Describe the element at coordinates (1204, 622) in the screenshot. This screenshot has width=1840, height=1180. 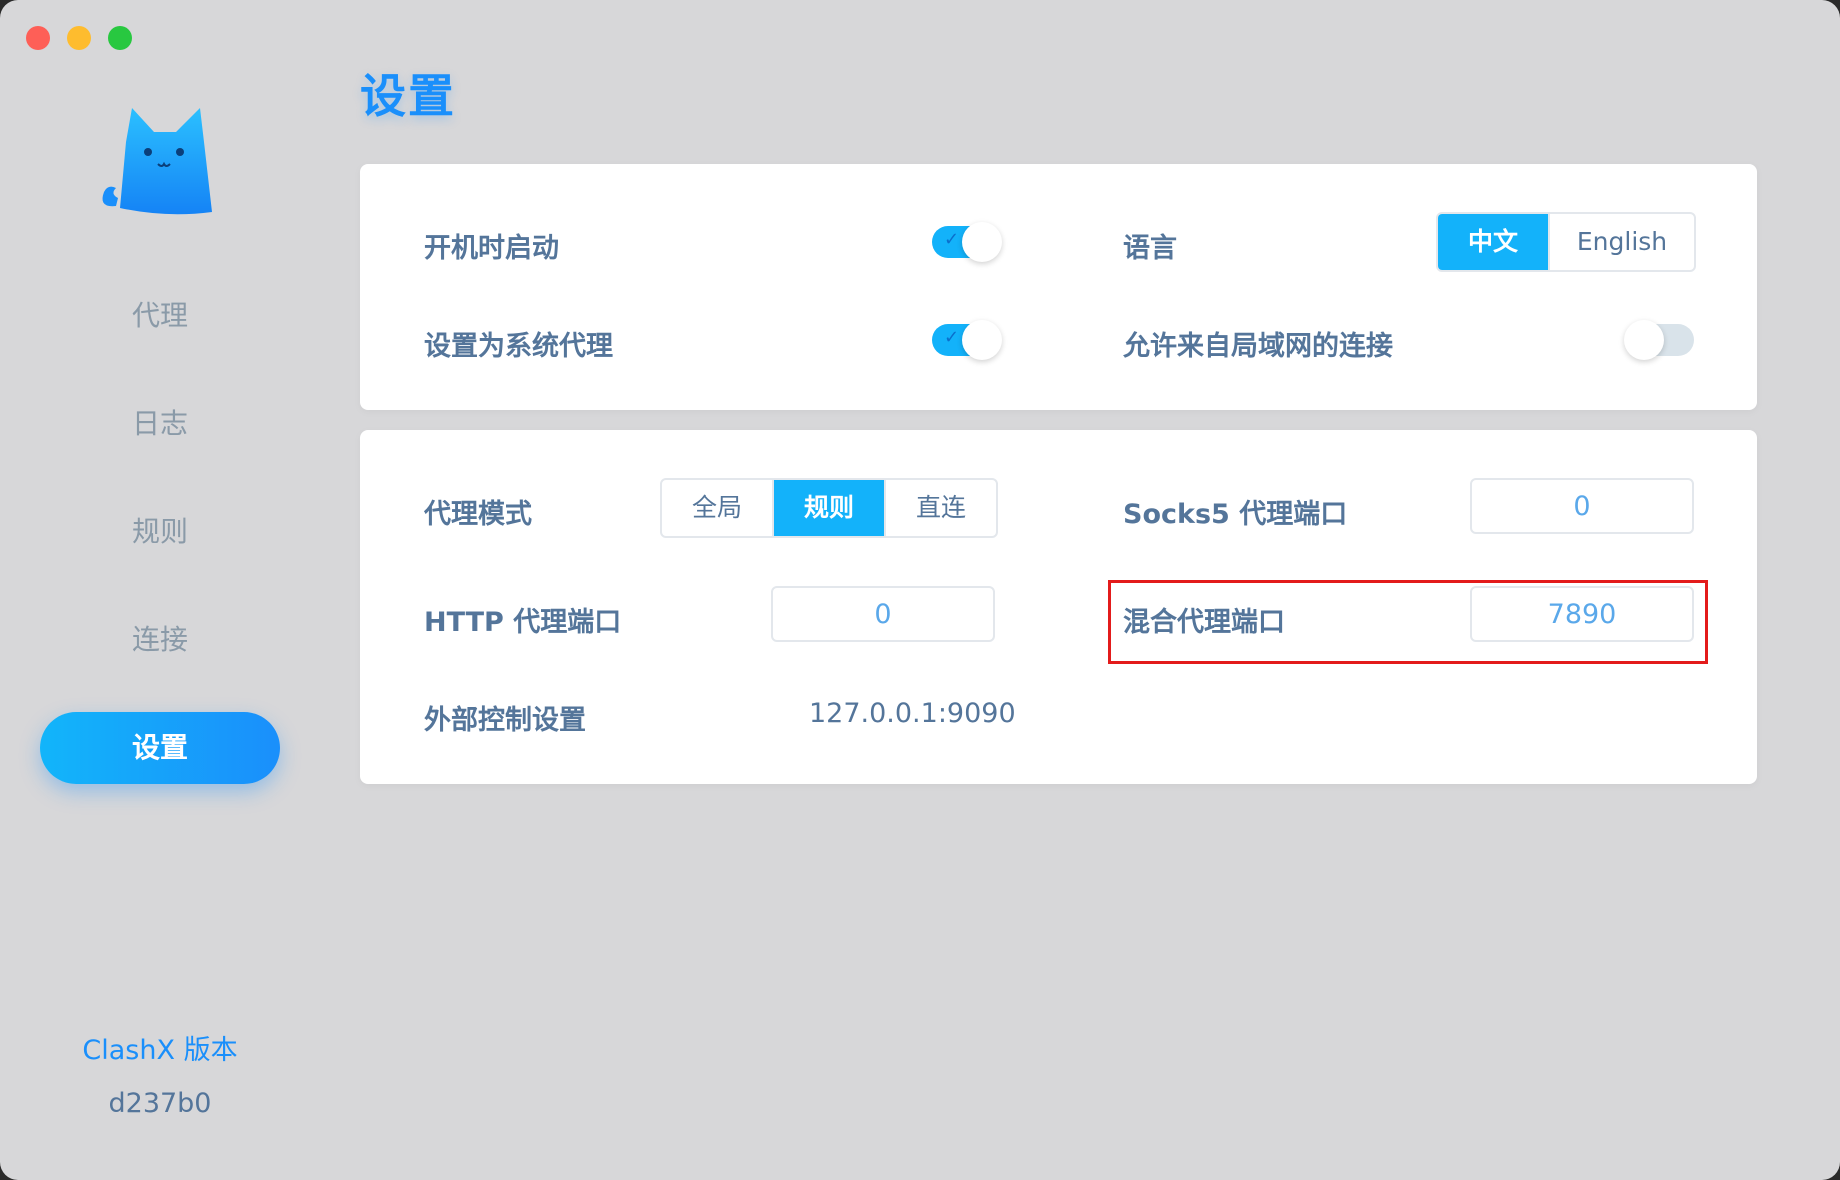
I see `mixed-port-label: 混合代理端口` at that location.